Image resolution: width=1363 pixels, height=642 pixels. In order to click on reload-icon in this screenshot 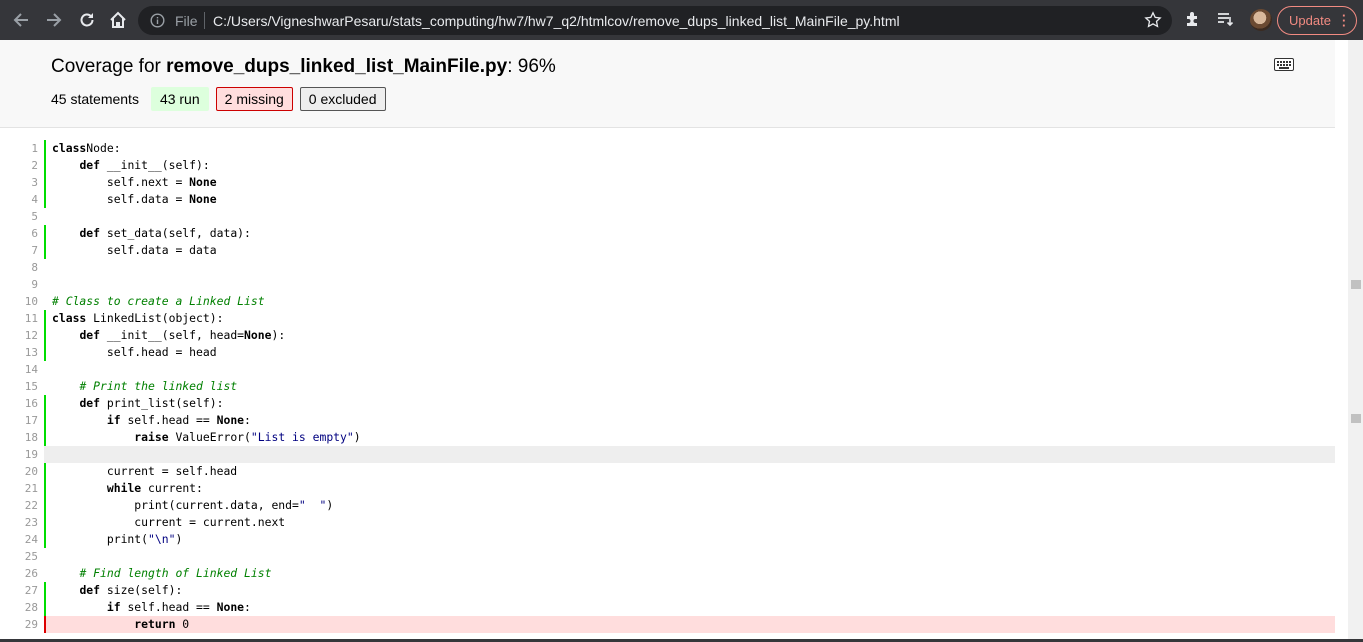, I will do `click(87, 20)`.